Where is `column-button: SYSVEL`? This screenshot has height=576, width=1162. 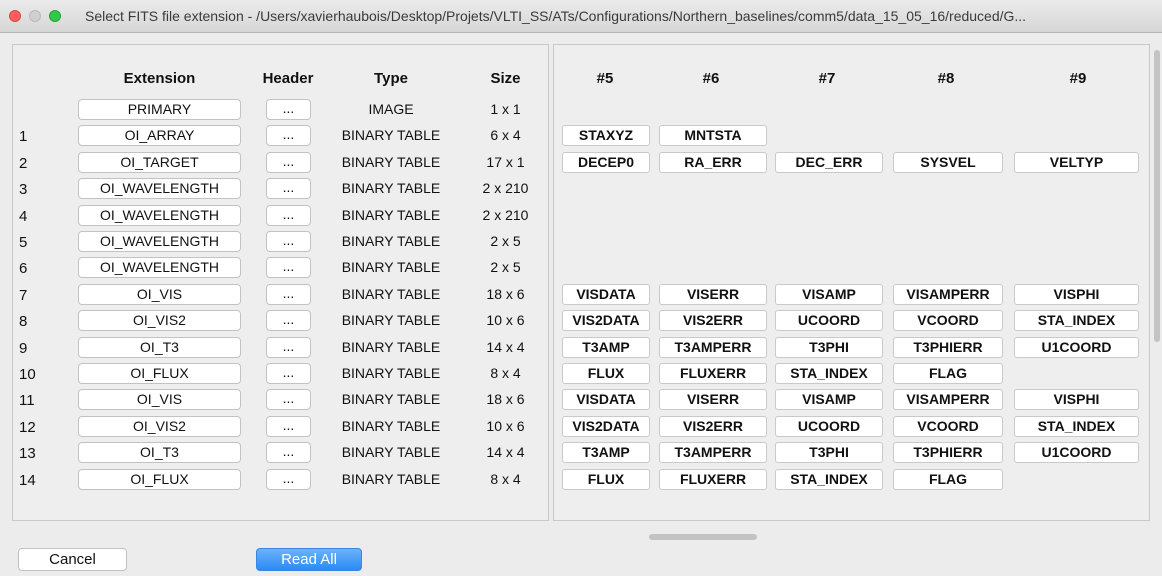
column-button: SYSVEL is located at coordinates (948, 162).